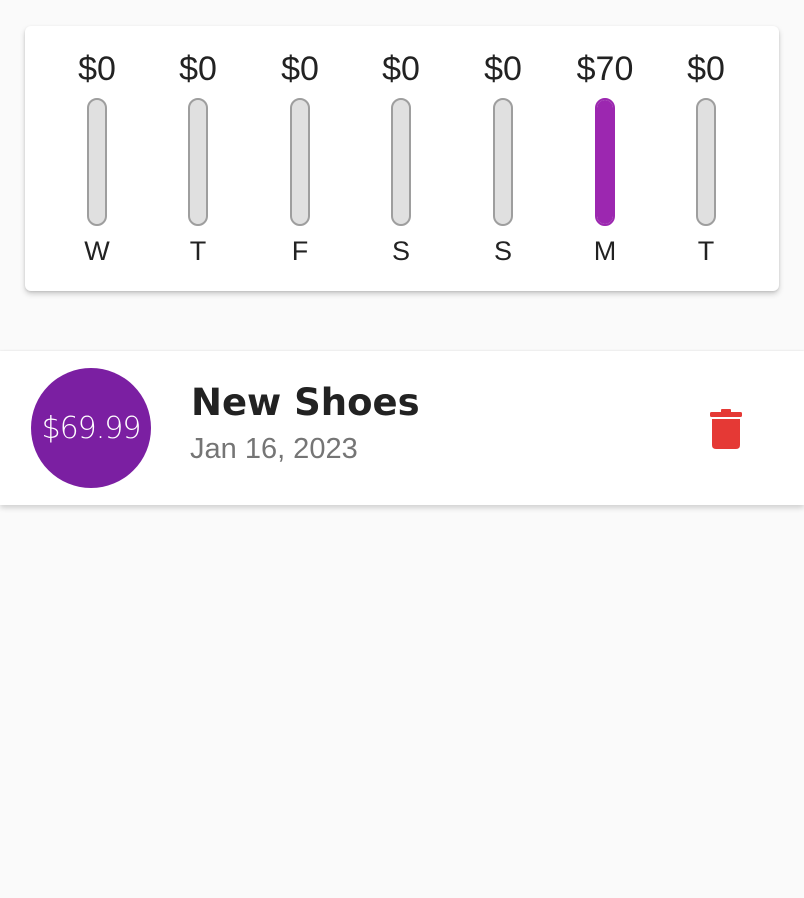  I want to click on day-bar-fill, so click(605, 162).